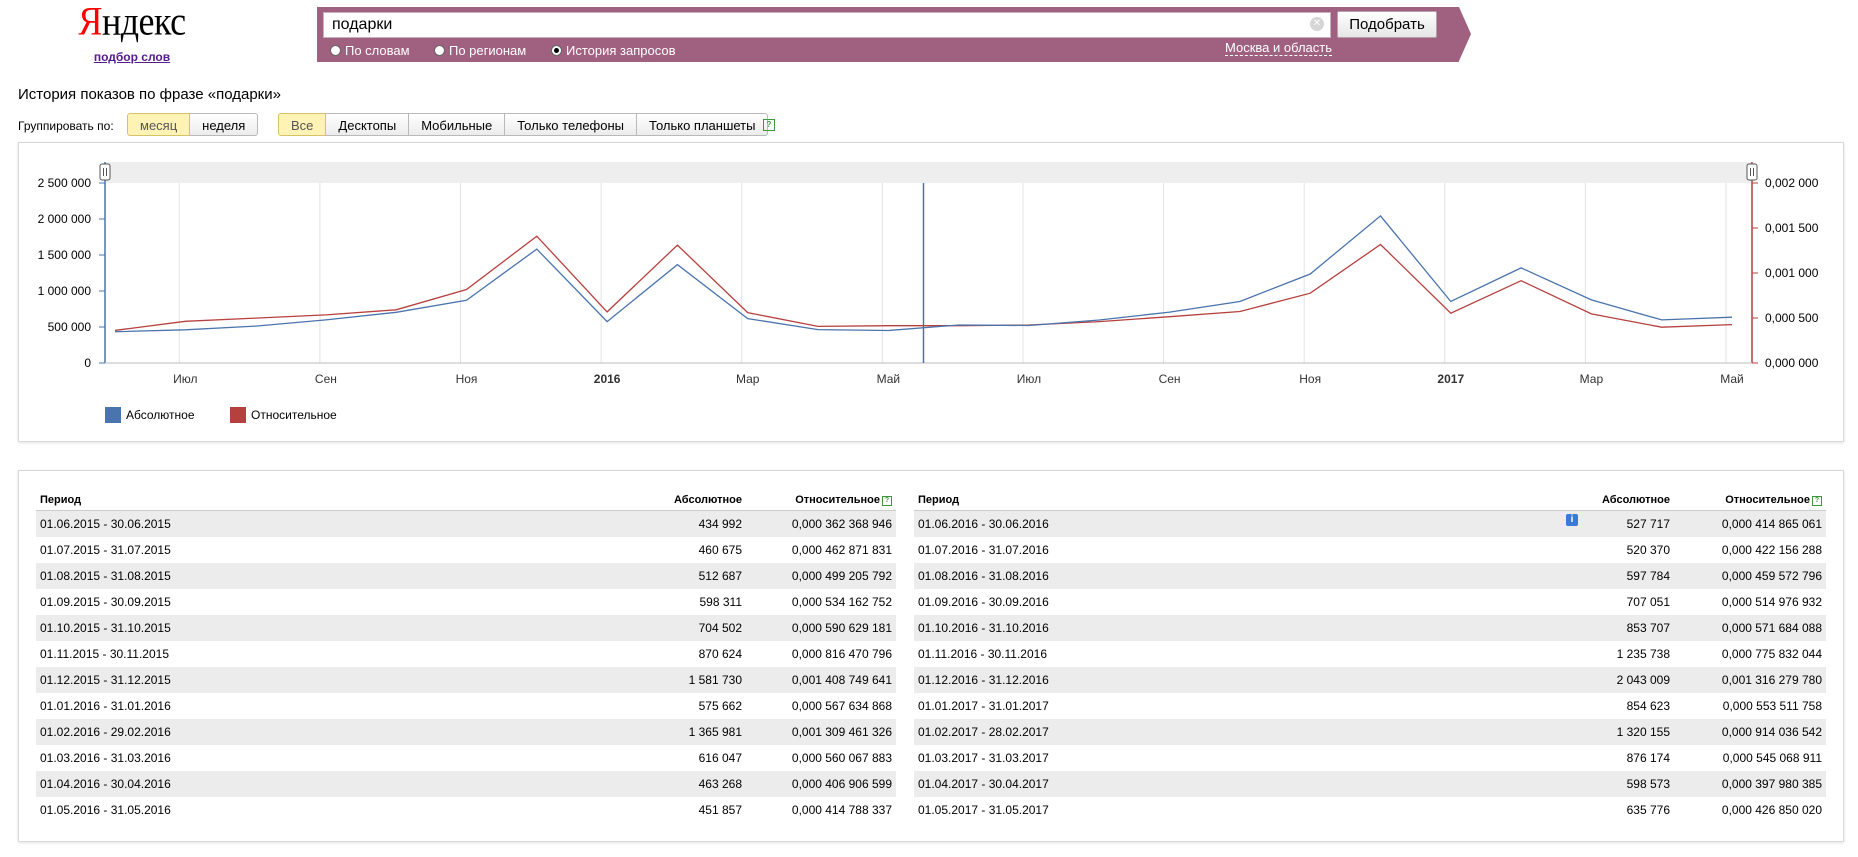 Image resolution: width=1858 pixels, height=857 pixels. I want to click on y-left-tick-label: 2 000 000, so click(65, 219).